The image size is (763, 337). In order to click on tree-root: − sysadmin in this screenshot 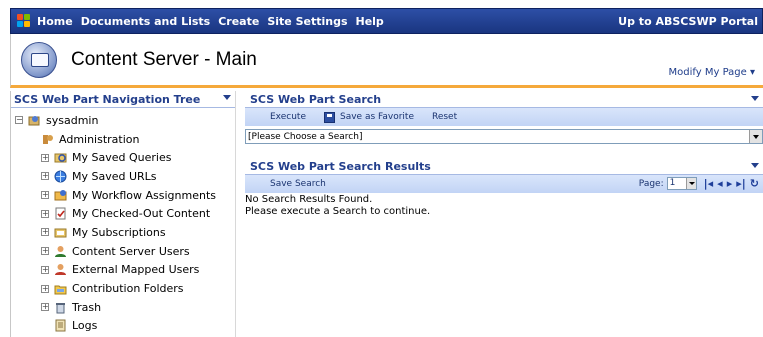, I will do `click(123, 120)`.